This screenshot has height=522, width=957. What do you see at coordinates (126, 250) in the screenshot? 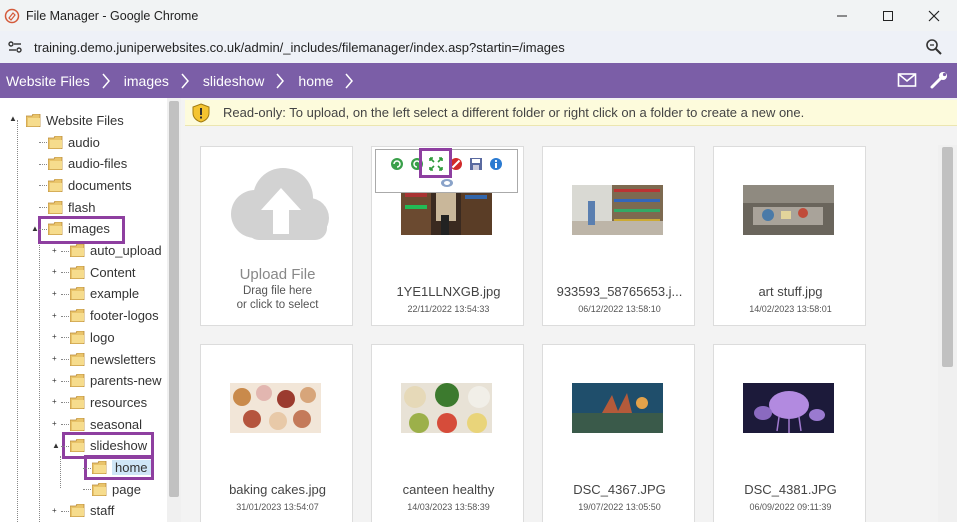
I see `tree-item-label: auto_upload` at bounding box center [126, 250].